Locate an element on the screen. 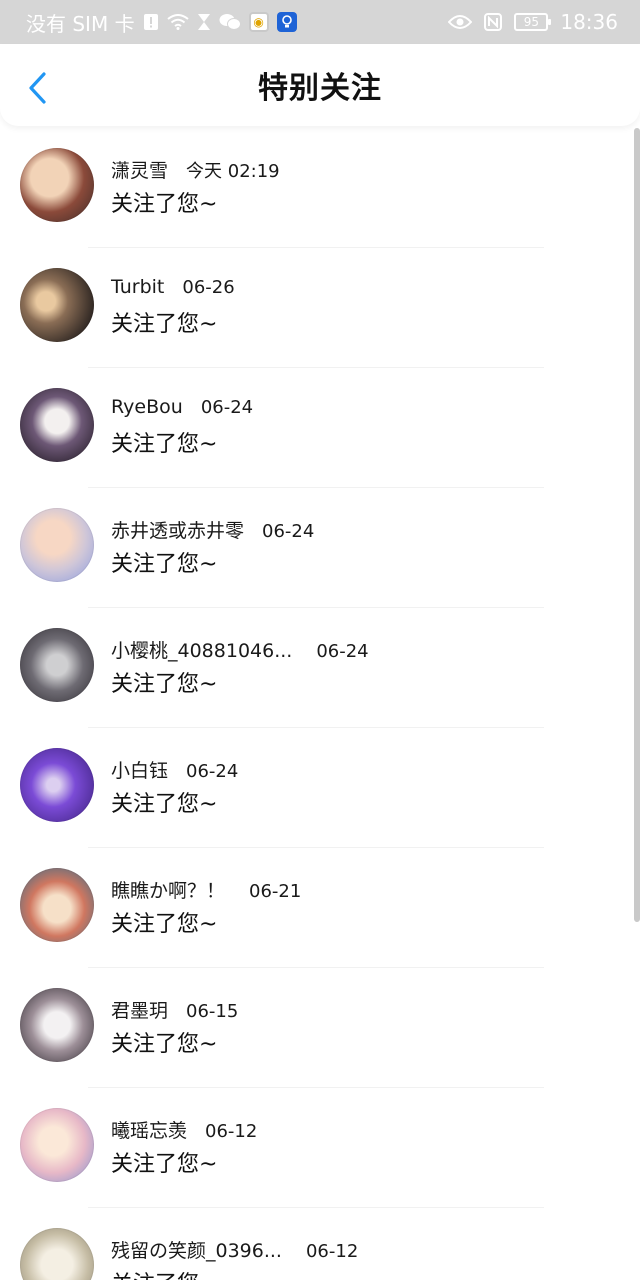 This screenshot has width=640, height=1280. item-text: 君墨玥 06-15 关注了您~ is located at coordinates (174, 1023).